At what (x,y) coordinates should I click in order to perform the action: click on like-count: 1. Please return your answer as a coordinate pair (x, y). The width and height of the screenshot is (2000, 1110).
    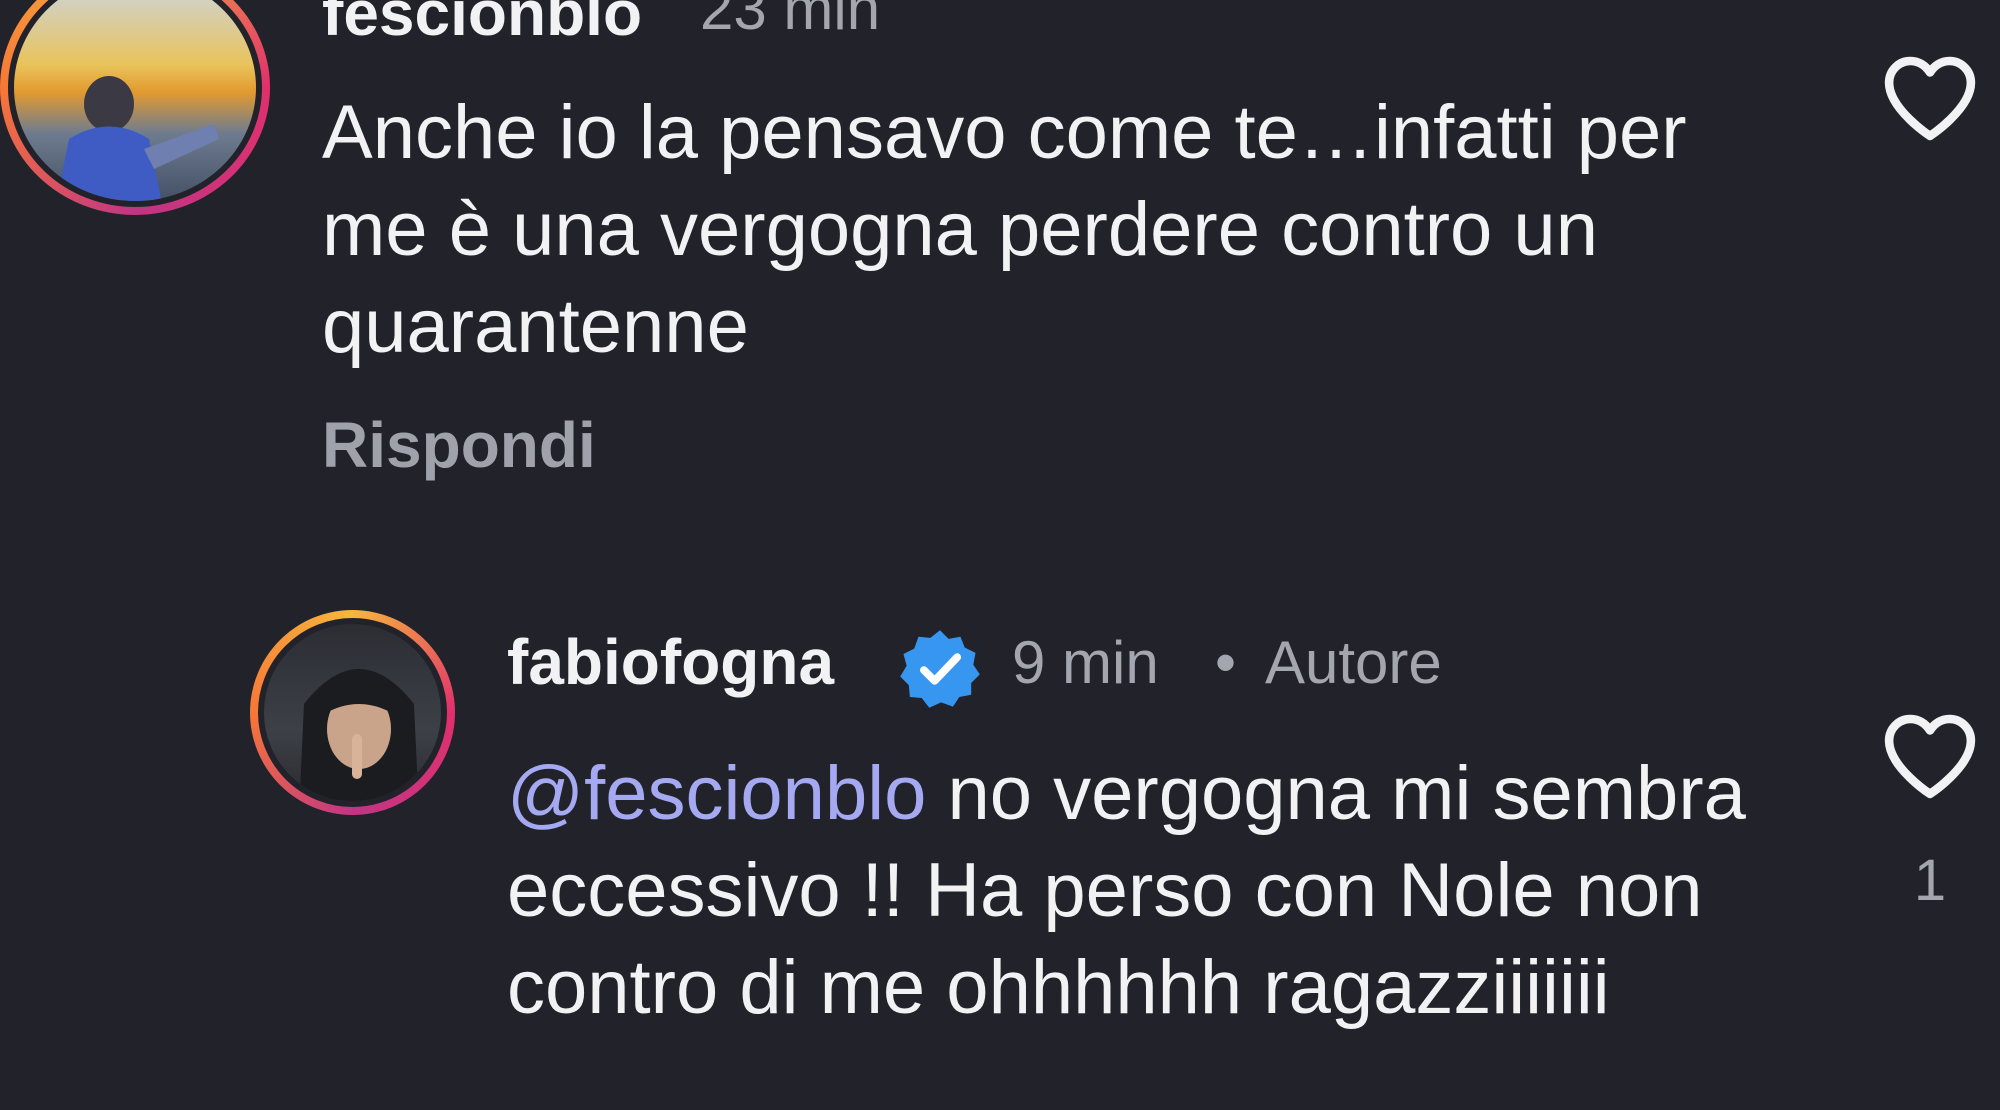
    Looking at the image, I should click on (1930, 880).